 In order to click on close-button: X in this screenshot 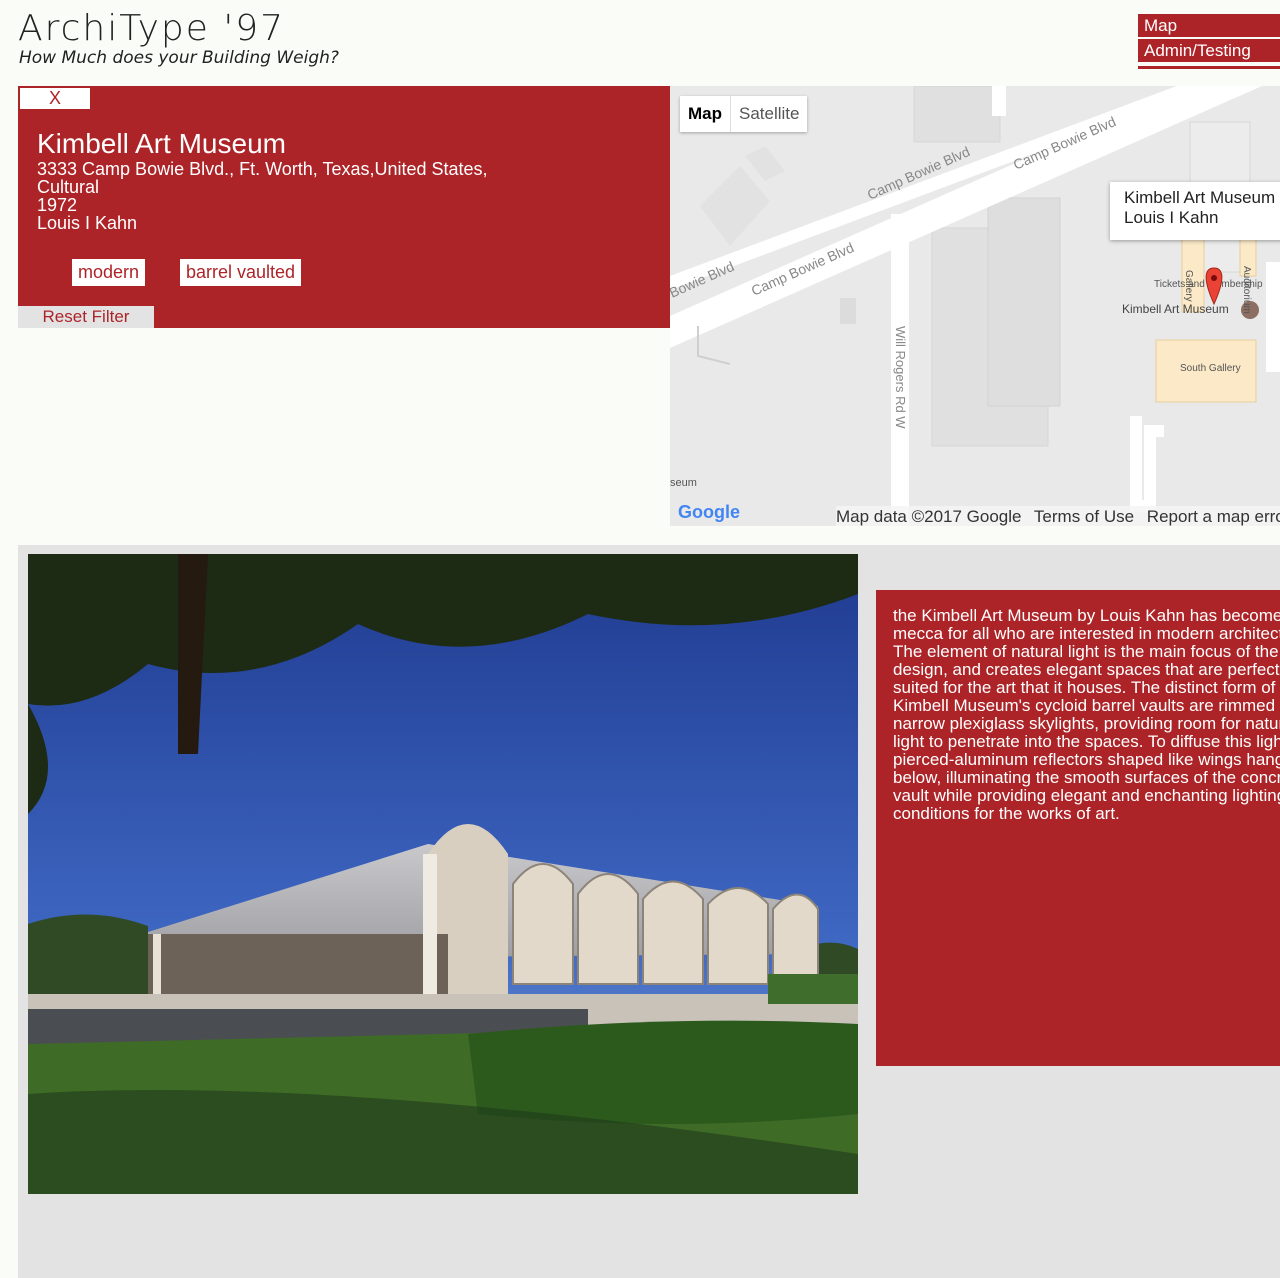, I will do `click(55, 98)`.